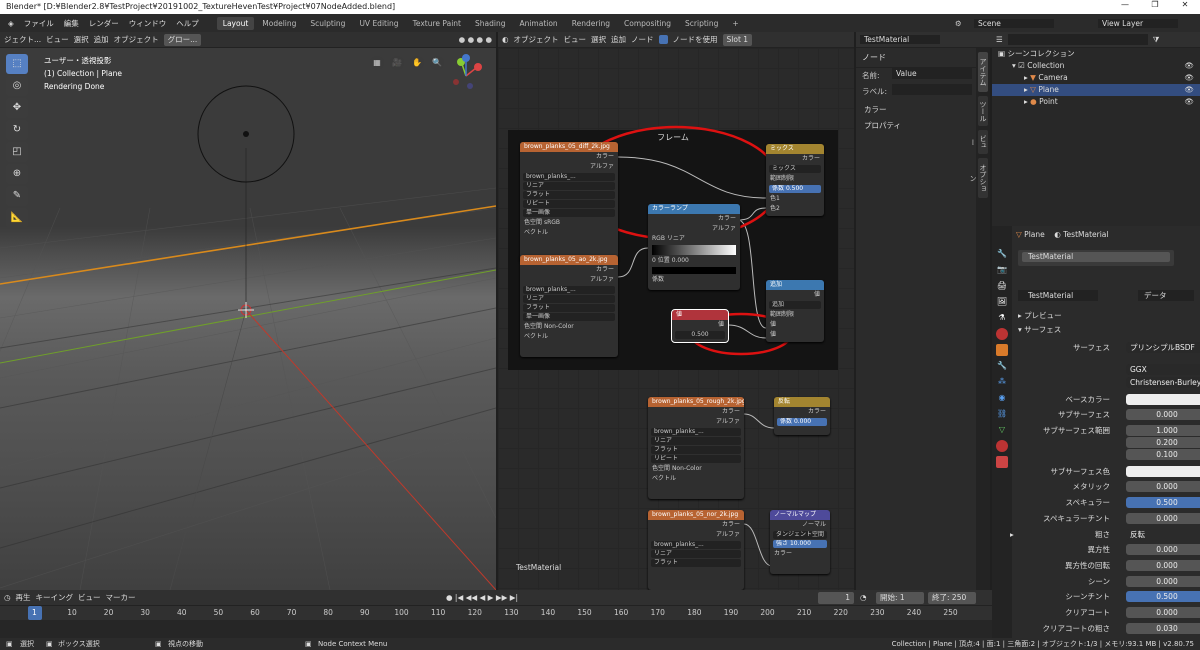 The image size is (1200, 650). I want to click on tool-settings-icon: 🔧, so click(1002, 254).